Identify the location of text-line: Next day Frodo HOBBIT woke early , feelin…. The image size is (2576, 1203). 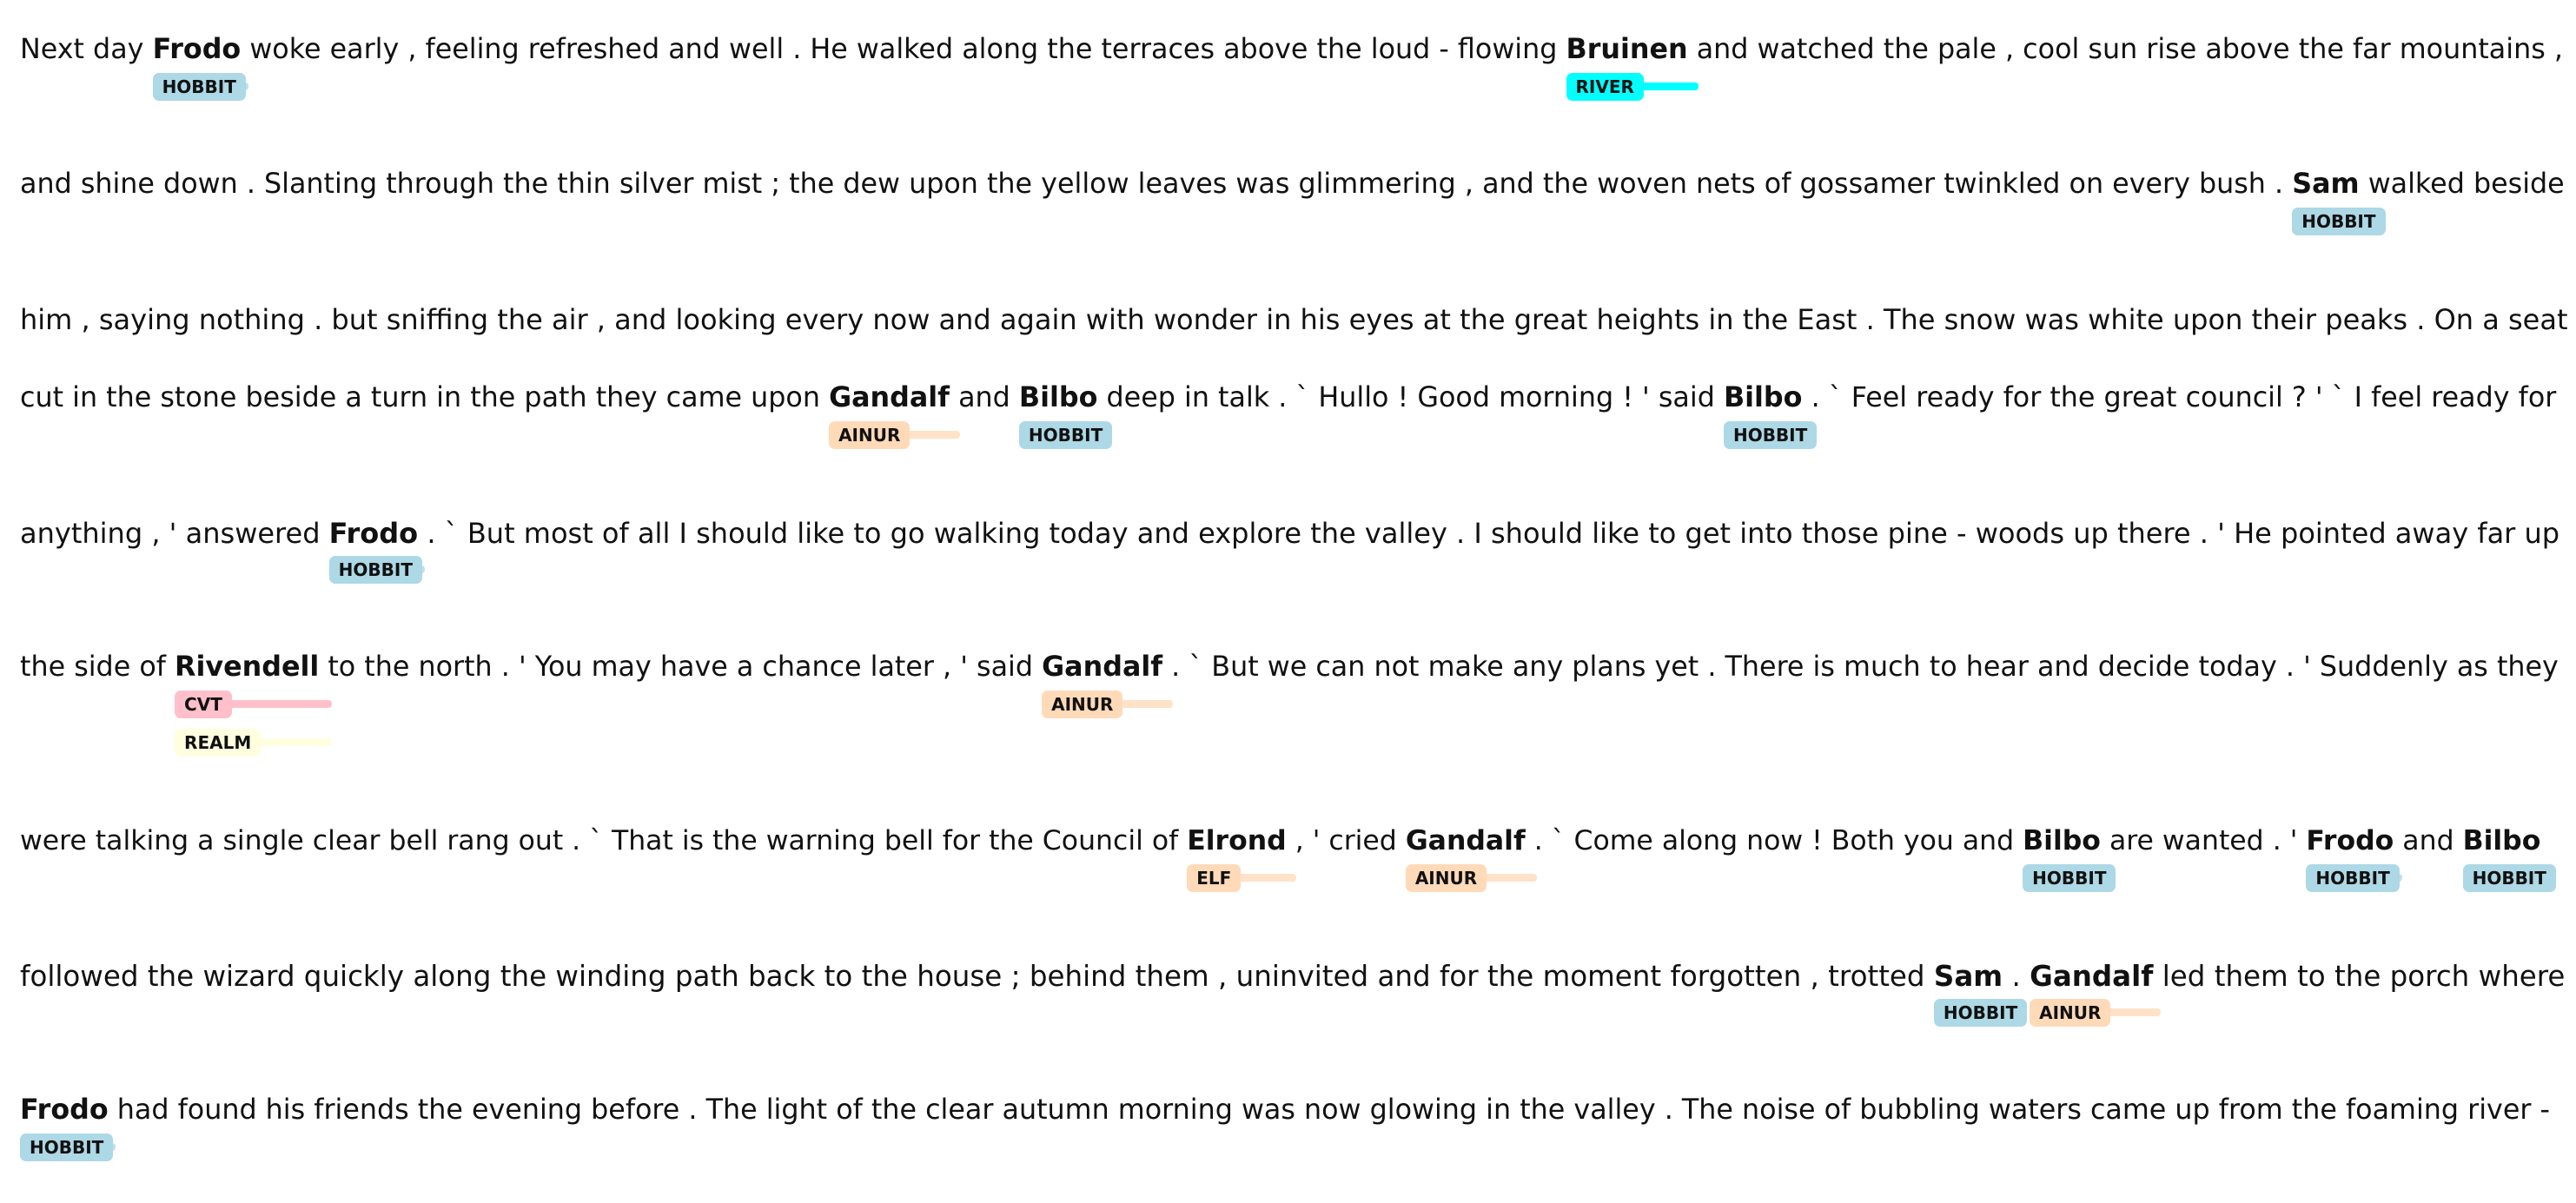
(1291, 67).